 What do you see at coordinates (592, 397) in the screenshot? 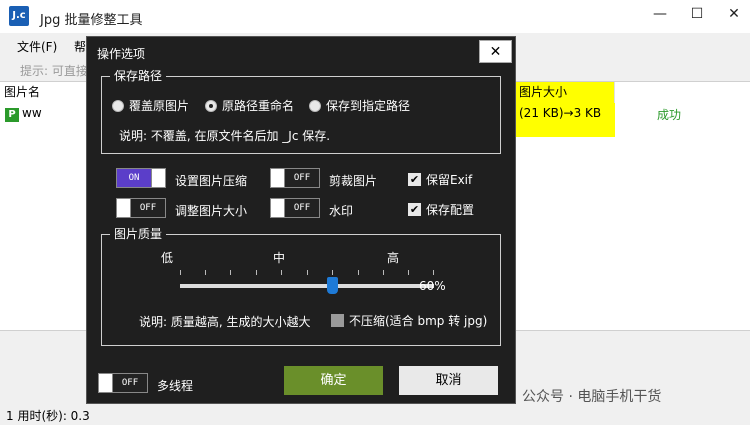
I see `watermark-text: 公众号 · 电脑手机干货` at bounding box center [592, 397].